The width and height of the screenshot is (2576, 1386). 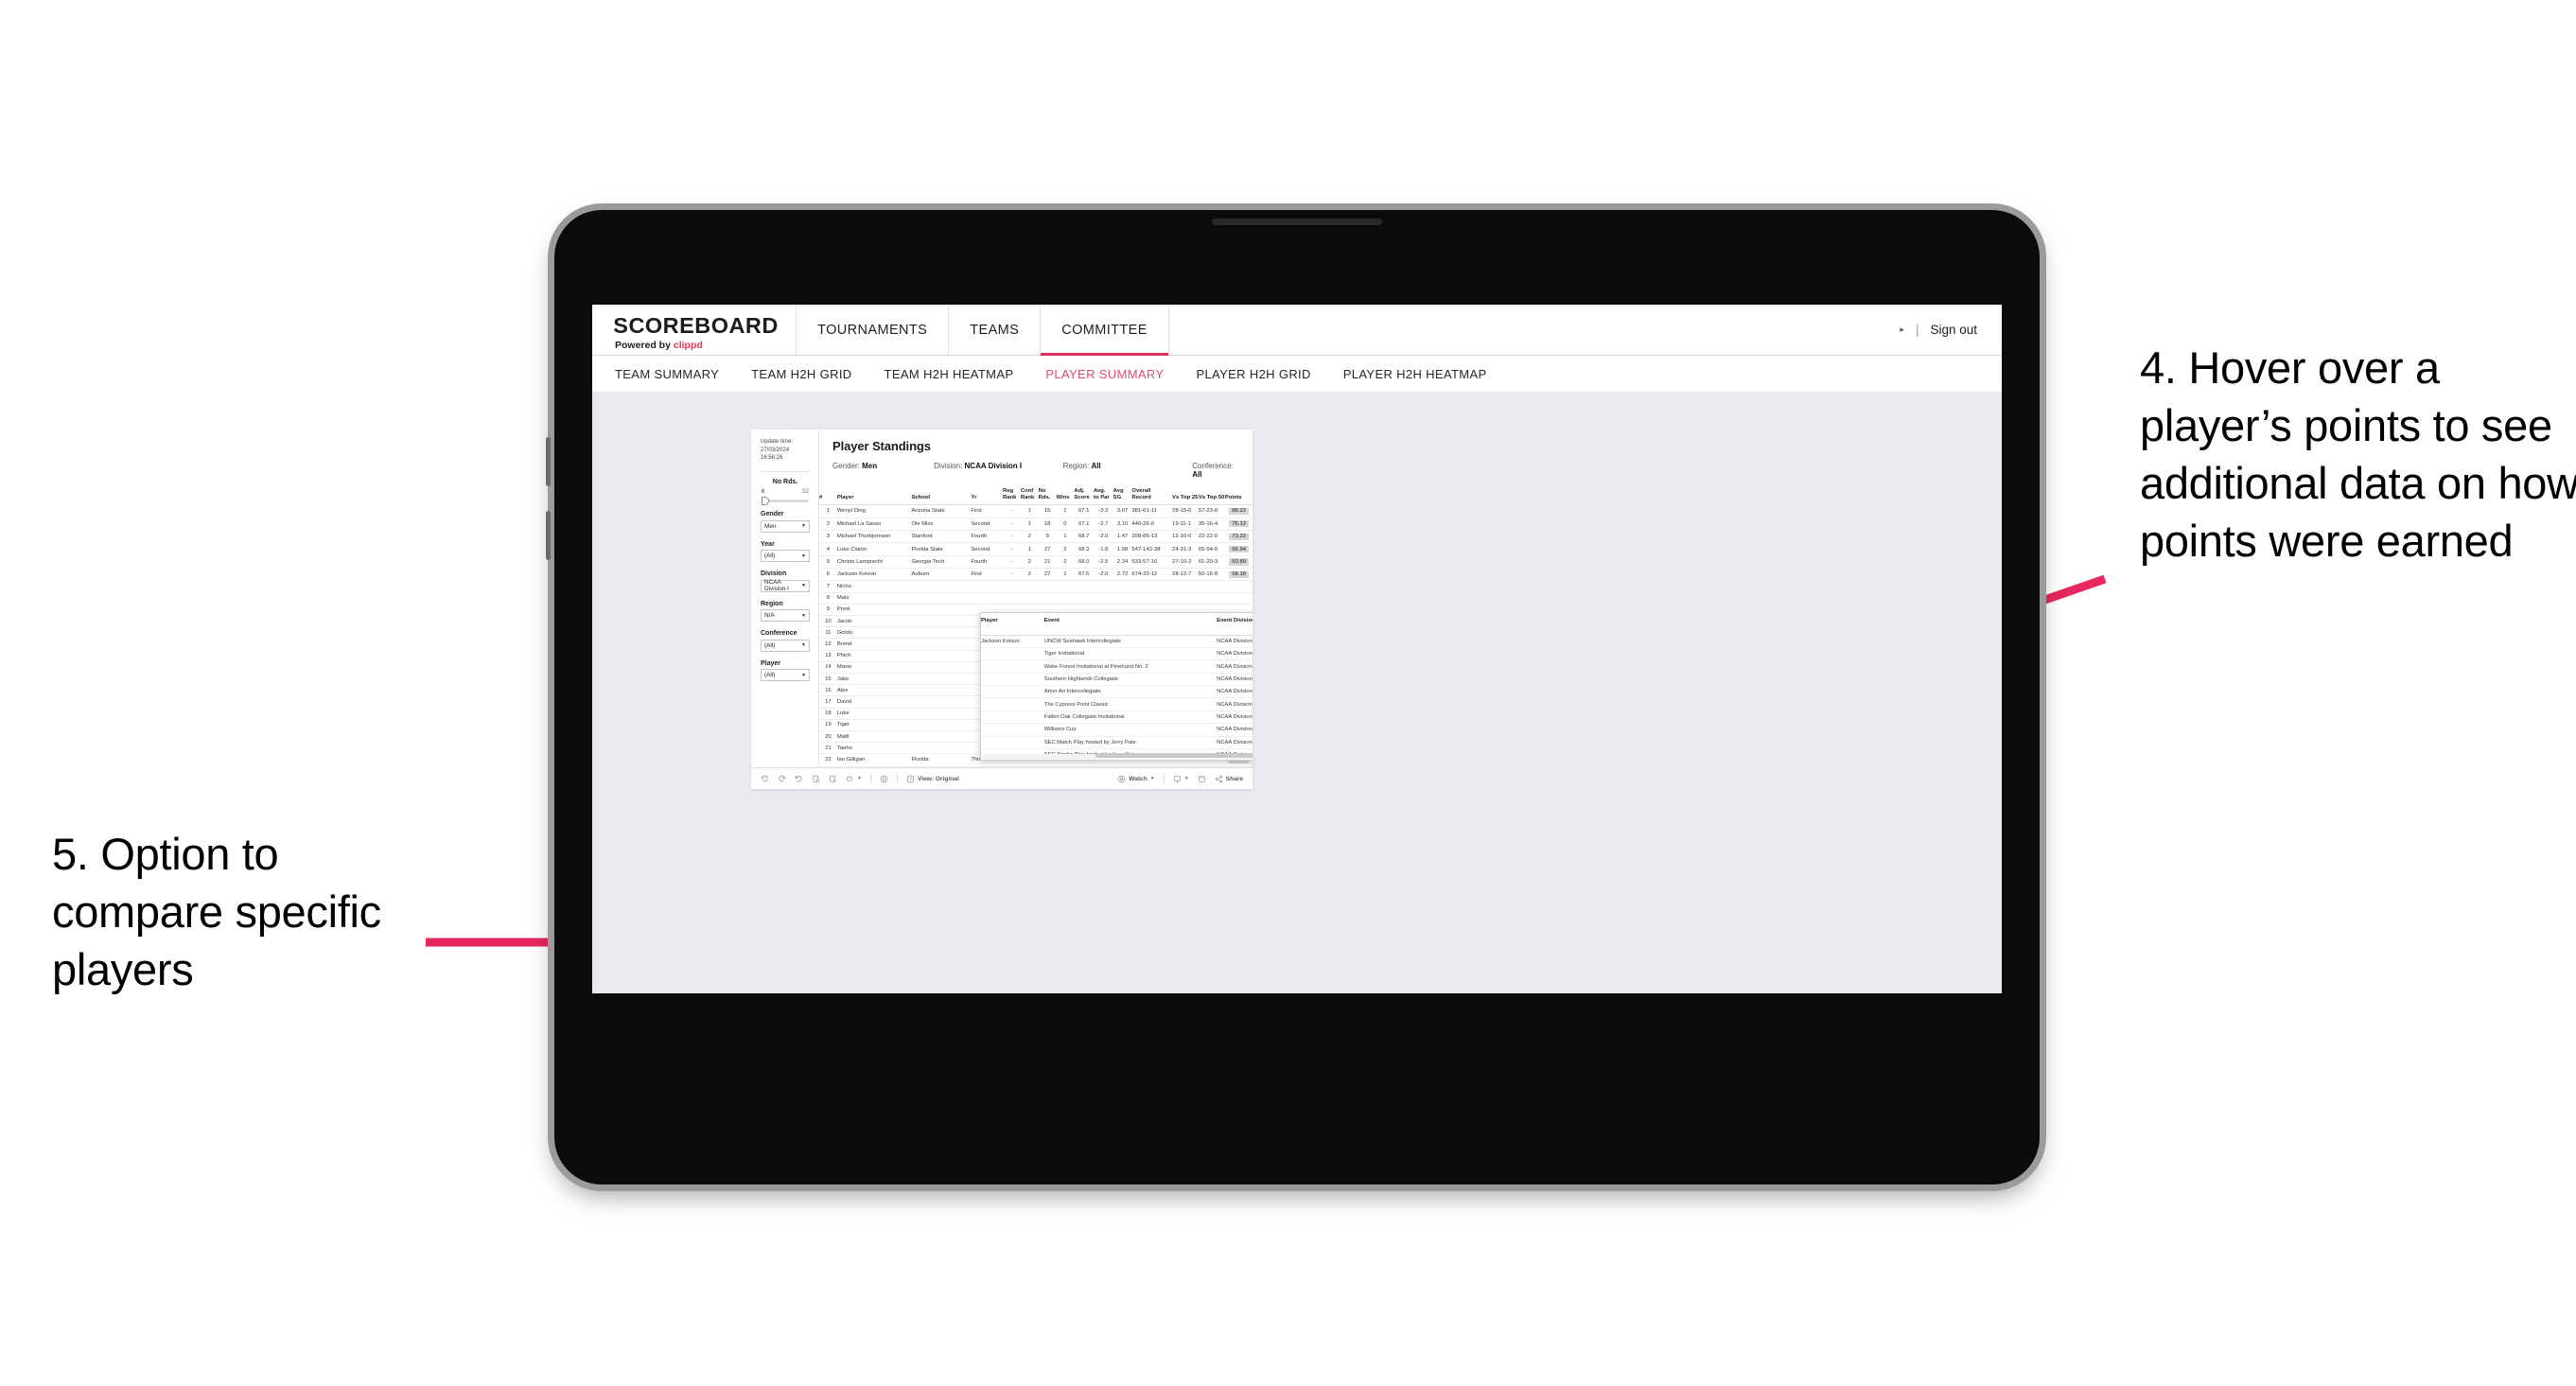 I want to click on subtab-team-h2h-heatmap: TEAM H2H HEATMAP, so click(x=950, y=374).